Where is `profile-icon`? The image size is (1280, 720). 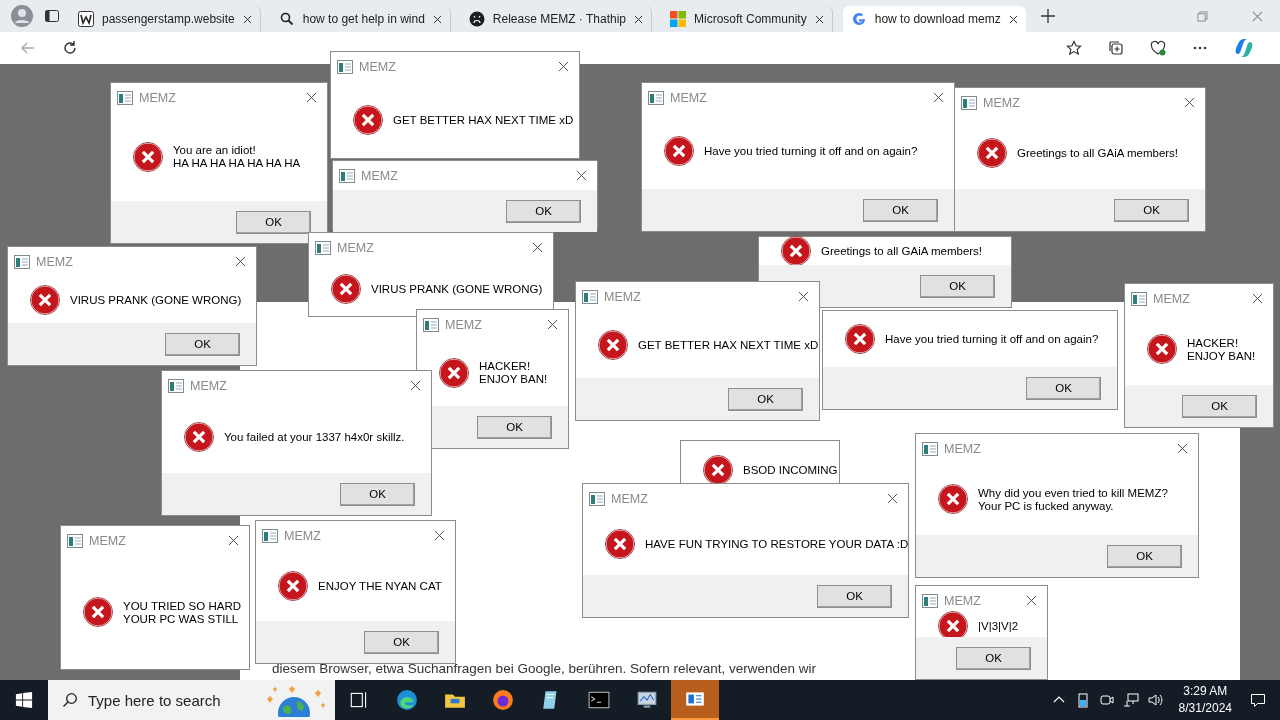 profile-icon is located at coordinates (22, 16).